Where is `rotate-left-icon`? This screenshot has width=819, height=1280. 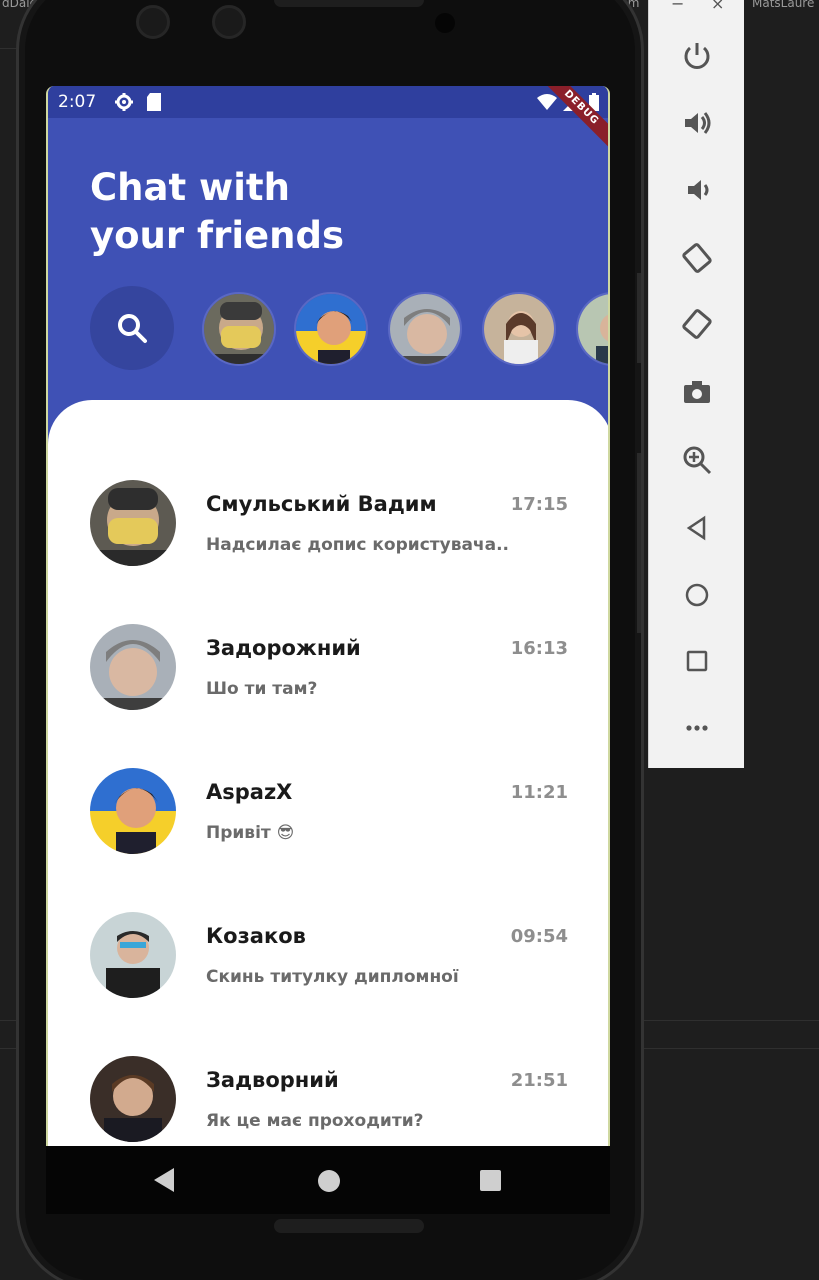
rotate-left-icon is located at coordinates (697, 258).